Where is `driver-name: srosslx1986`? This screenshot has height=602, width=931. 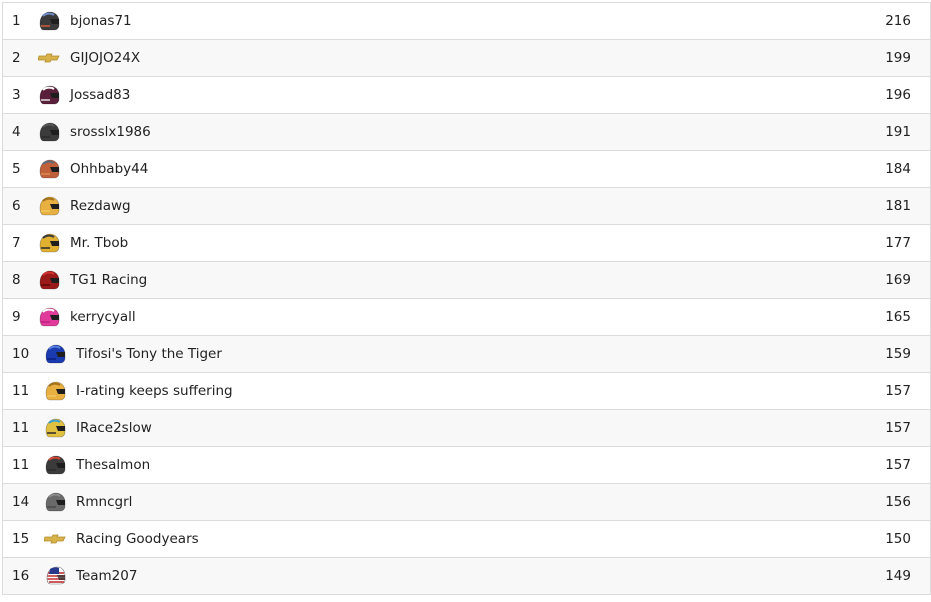 driver-name: srosslx1986 is located at coordinates (460, 132).